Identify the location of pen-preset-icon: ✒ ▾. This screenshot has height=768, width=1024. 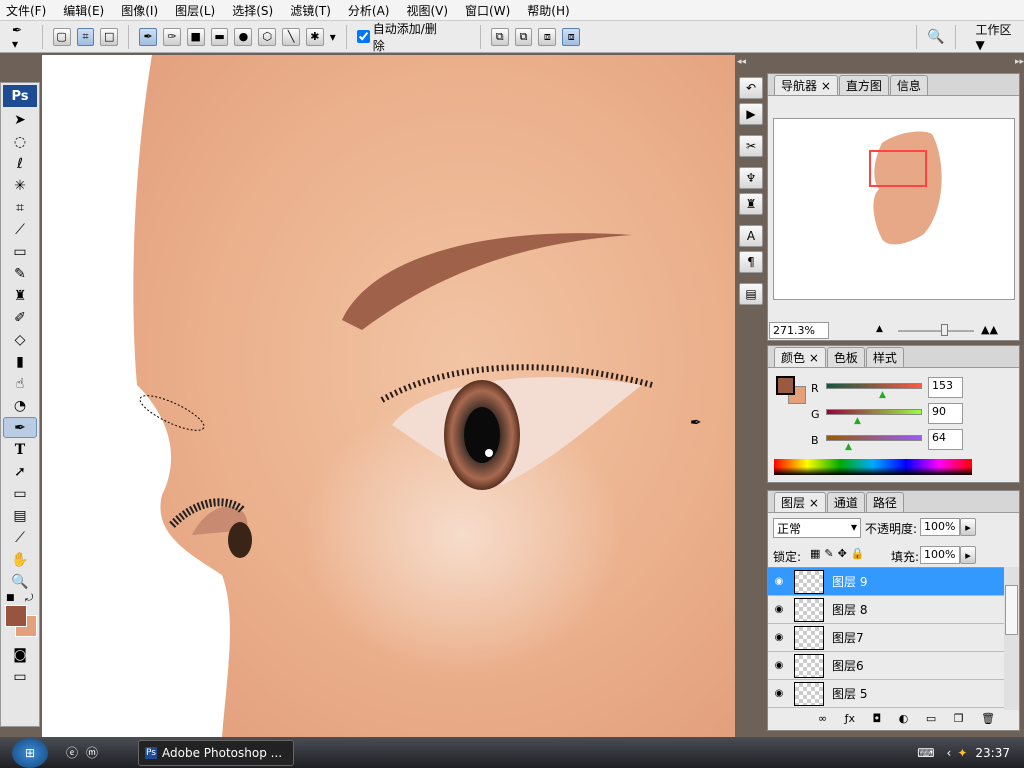
(22, 37).